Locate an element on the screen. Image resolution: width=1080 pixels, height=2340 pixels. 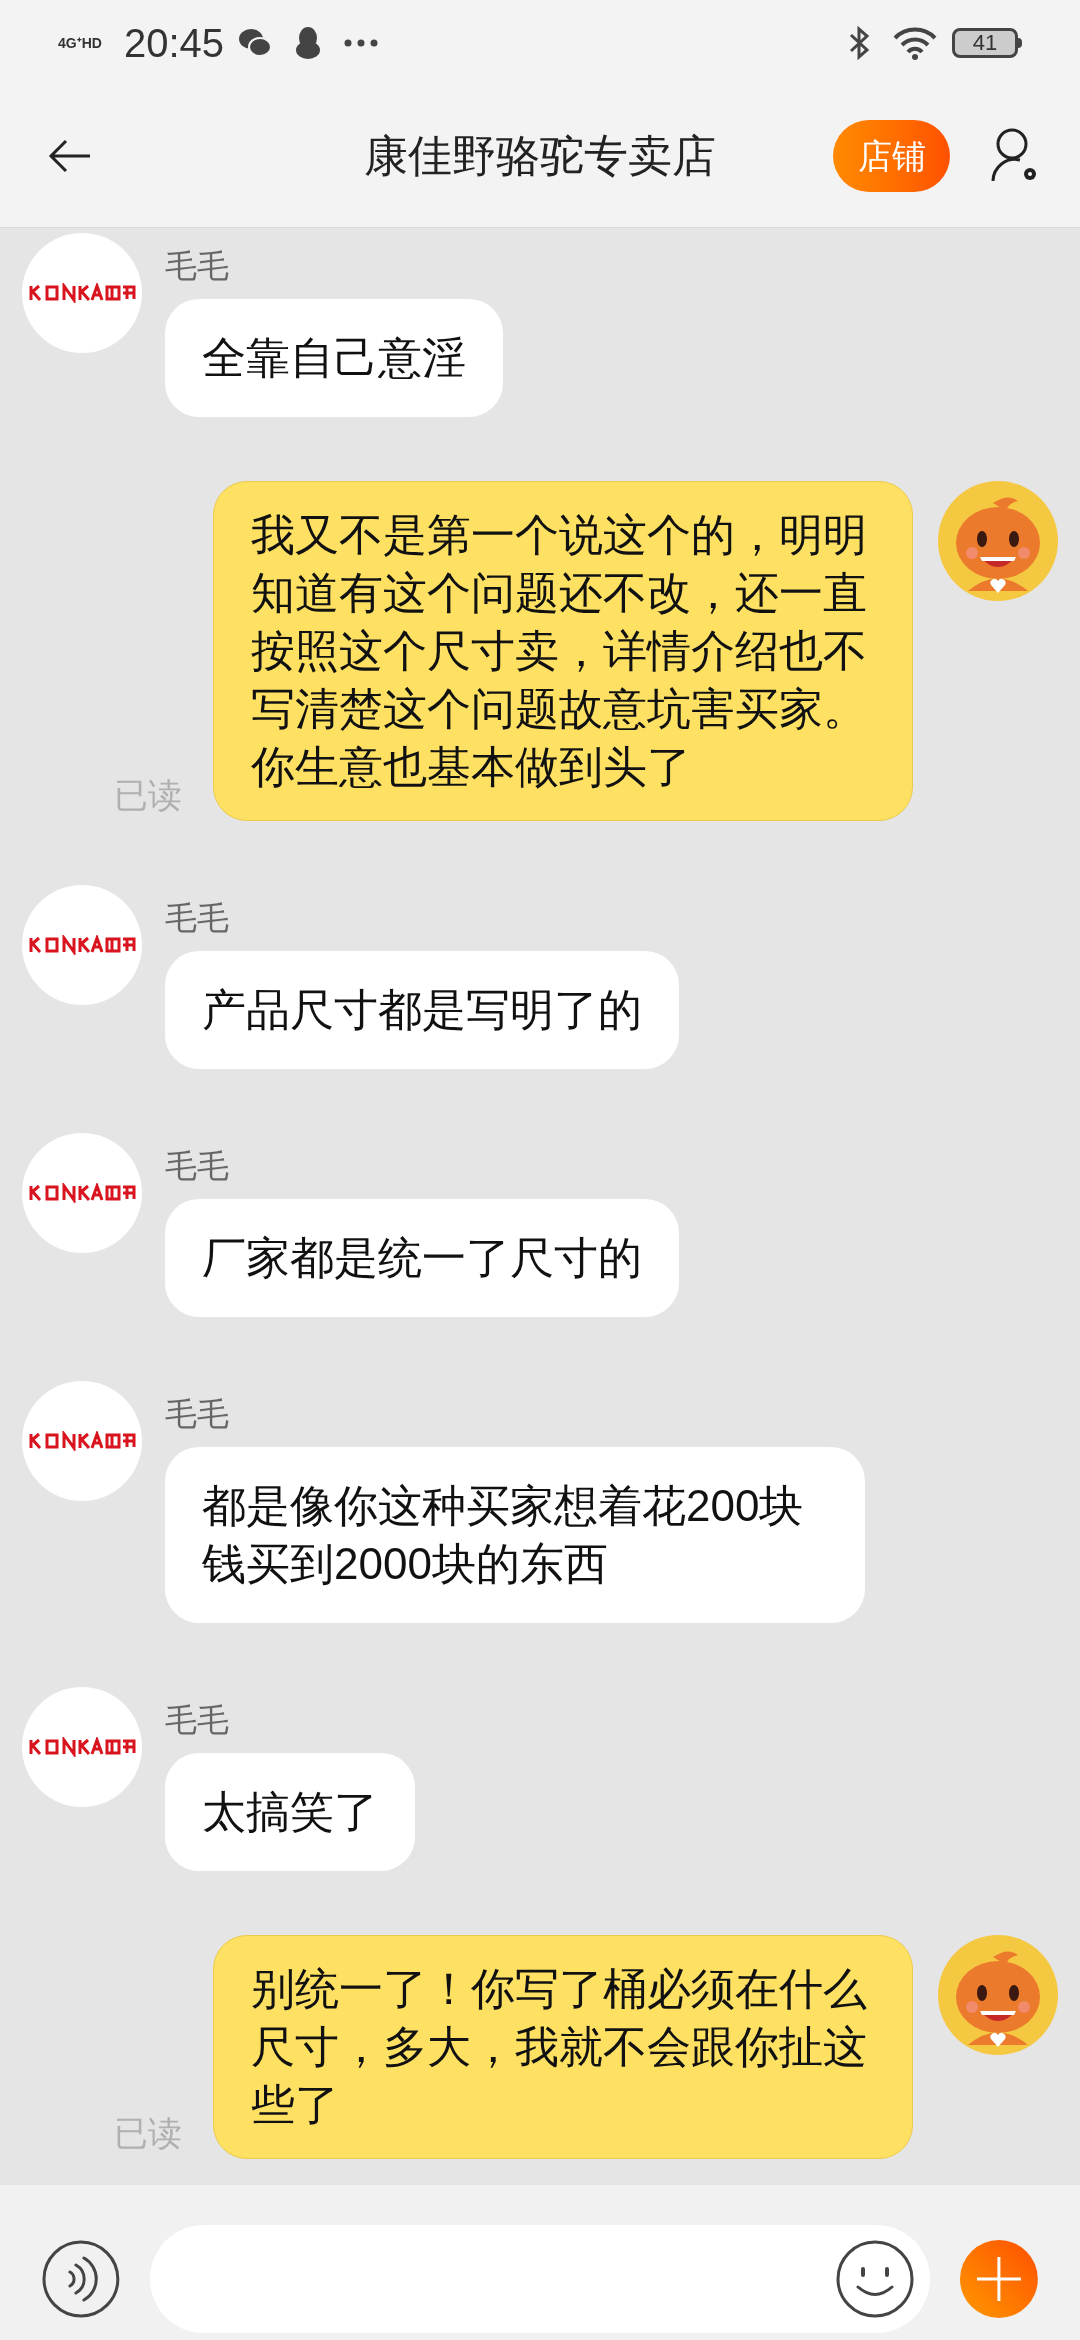
add-button-icon is located at coordinates (999, 2279).